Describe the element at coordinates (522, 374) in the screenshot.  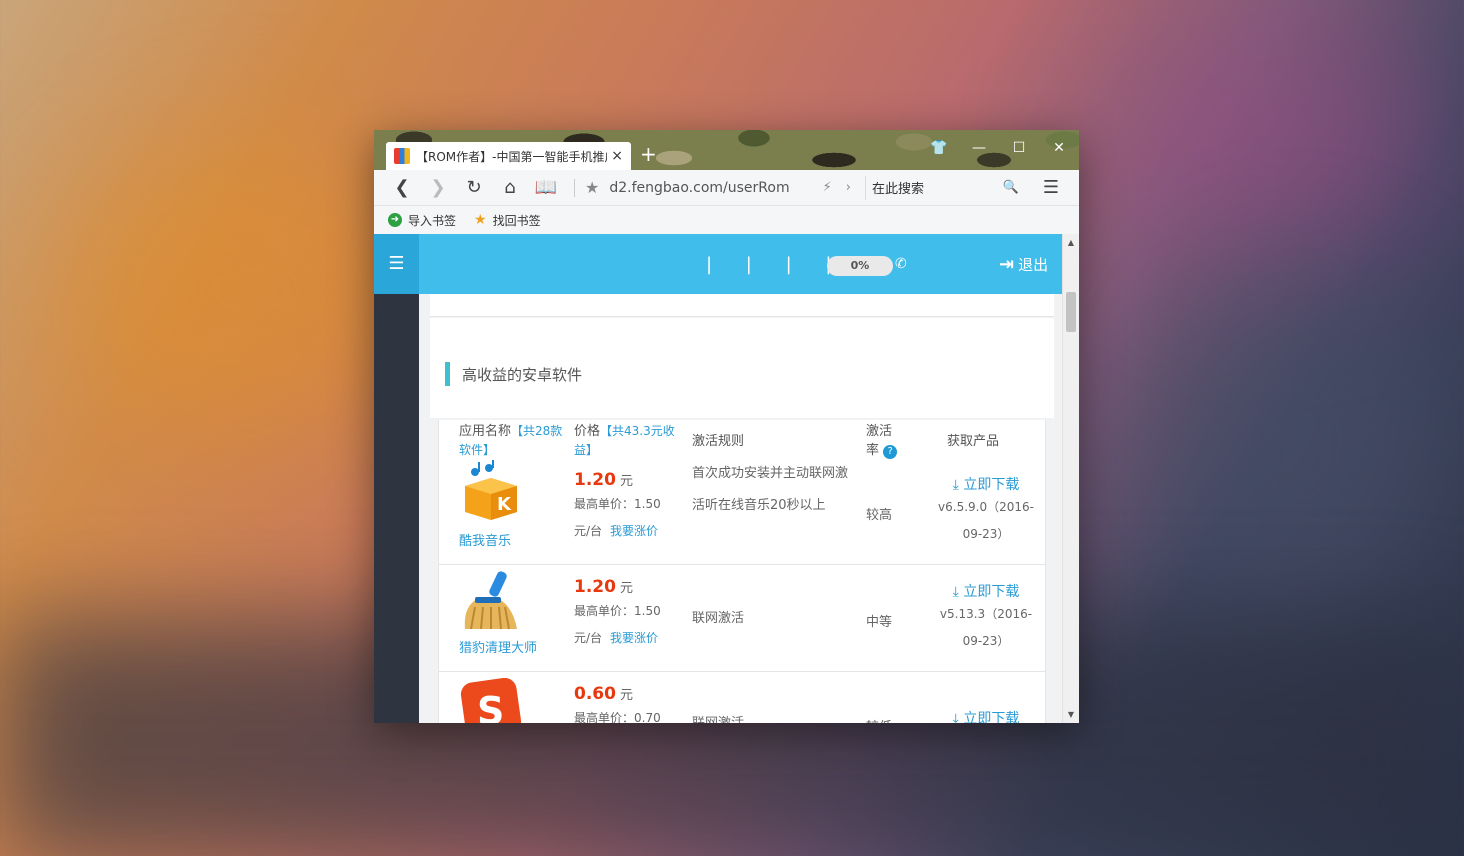
I see `section-title: 高收益的安卓软件` at that location.